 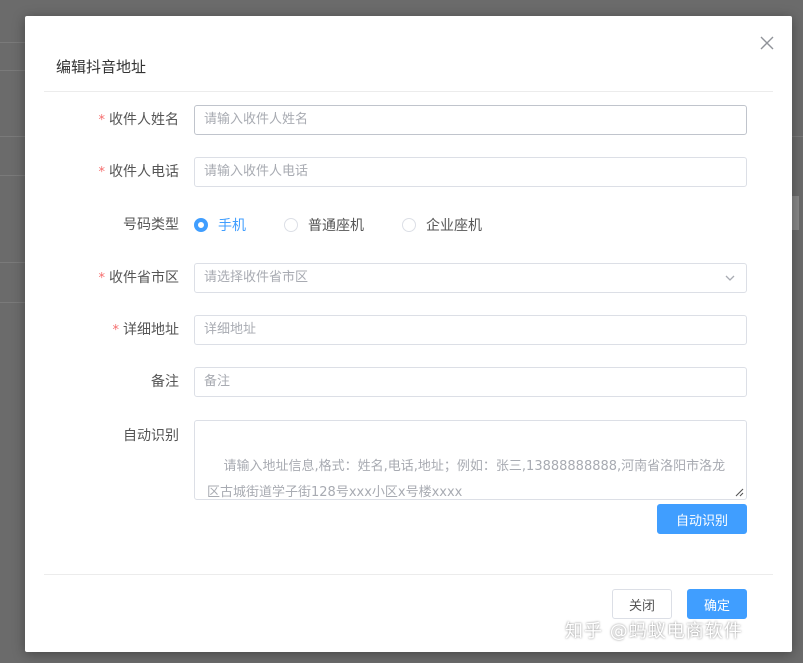 I want to click on auto-recognize-label: 自动识别, so click(x=151, y=436).